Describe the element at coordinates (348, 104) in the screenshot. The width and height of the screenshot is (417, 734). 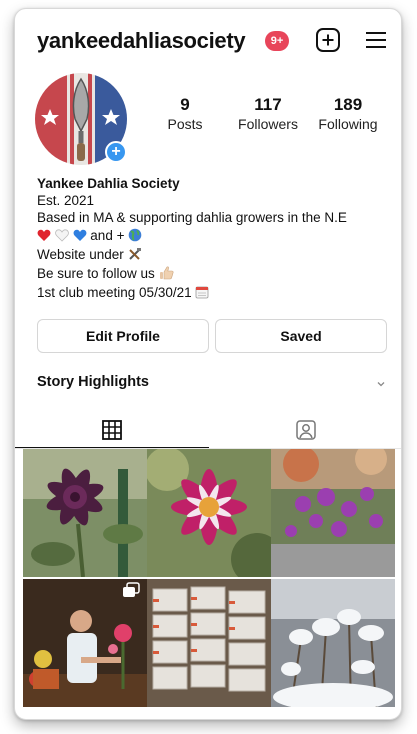
I see `following-count: 189` at that location.